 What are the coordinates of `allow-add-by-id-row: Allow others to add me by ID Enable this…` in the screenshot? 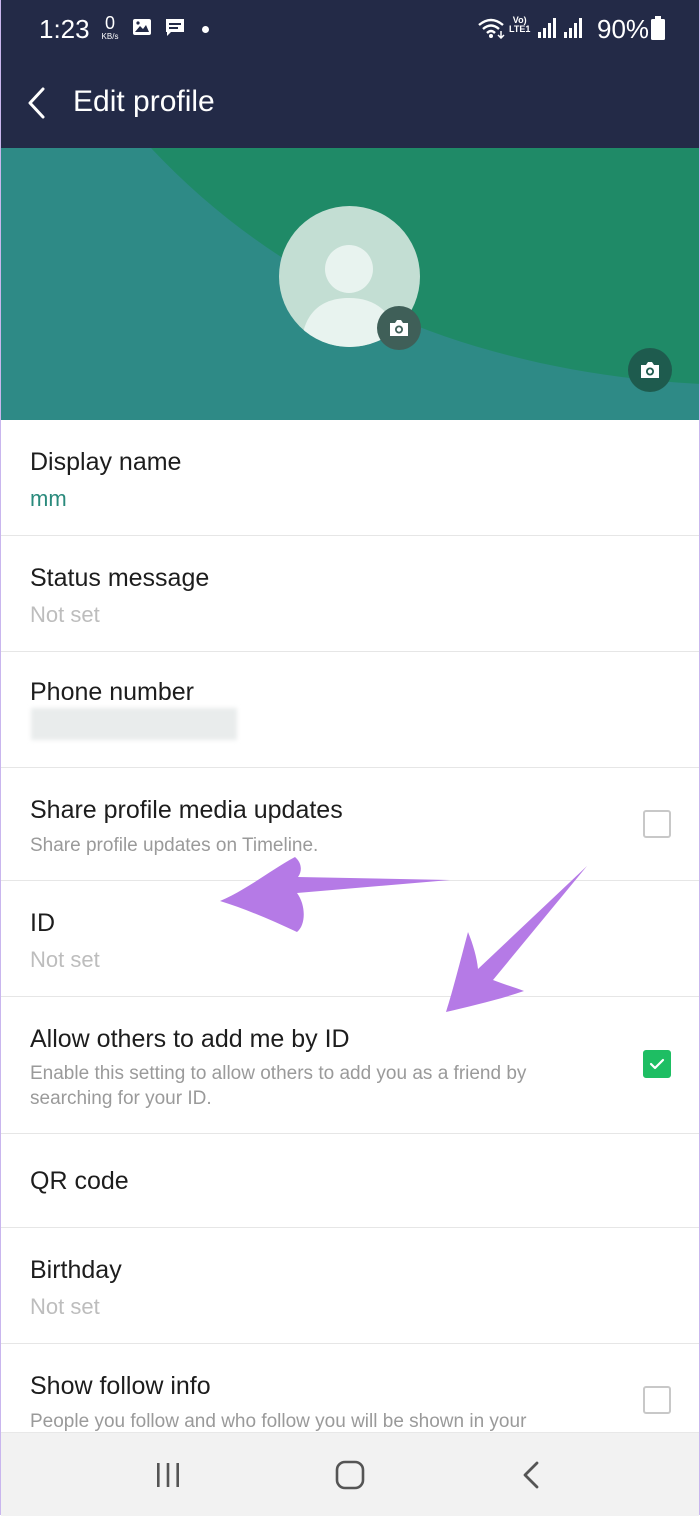 It's located at (350, 1065).